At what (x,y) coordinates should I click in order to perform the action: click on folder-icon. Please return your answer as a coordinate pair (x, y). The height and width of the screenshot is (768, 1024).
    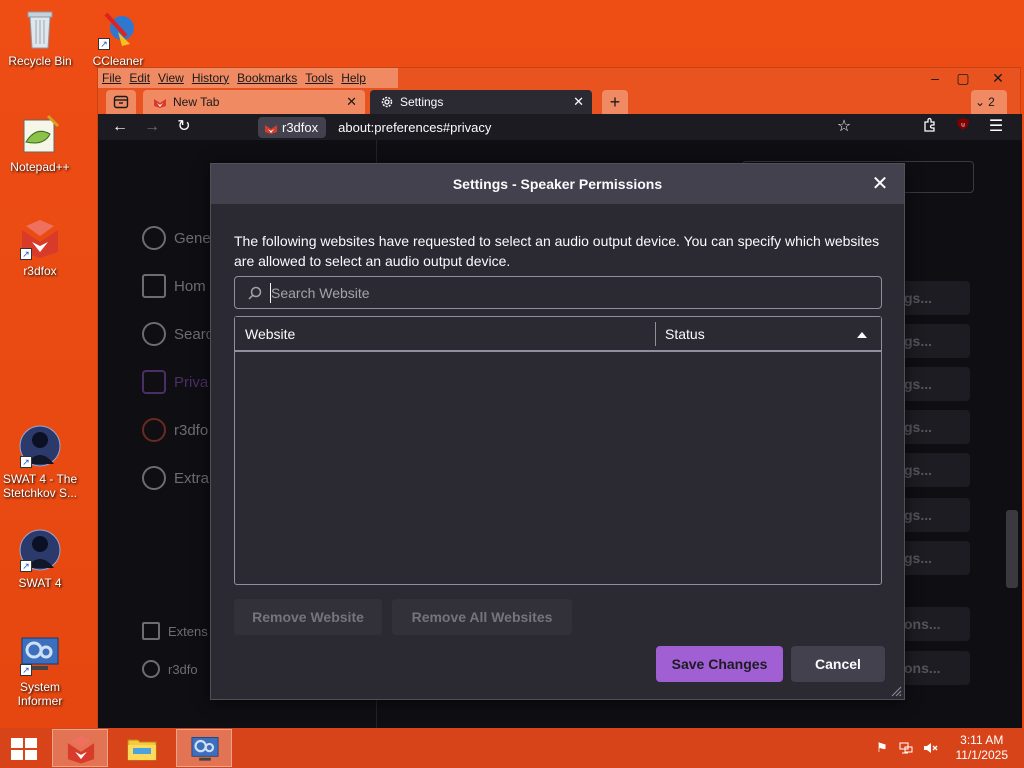
    Looking at the image, I should click on (142, 750).